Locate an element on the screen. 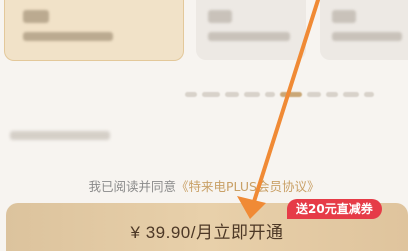 This screenshot has height=251, width=408. section-heading-placeholder is located at coordinates (60, 135).